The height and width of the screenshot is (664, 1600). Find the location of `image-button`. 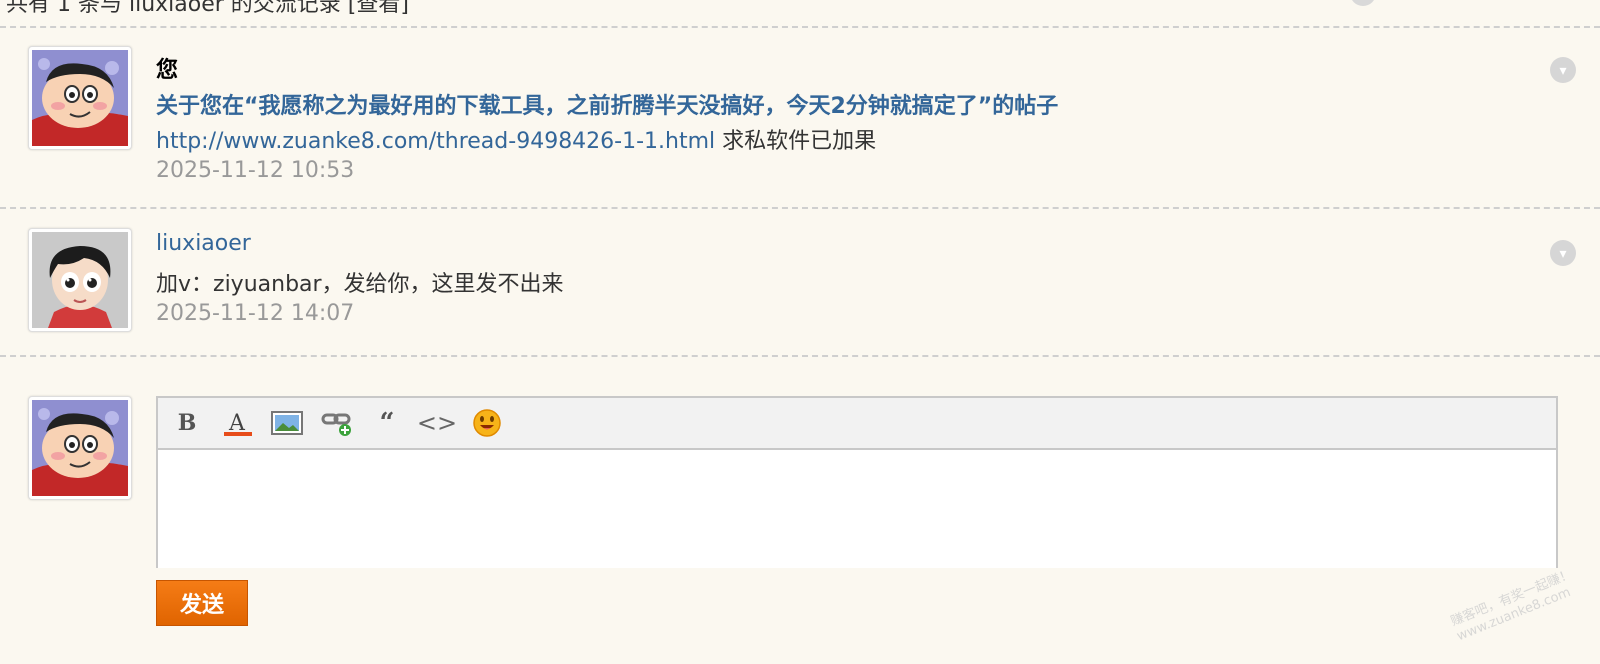

image-button is located at coordinates (287, 423).